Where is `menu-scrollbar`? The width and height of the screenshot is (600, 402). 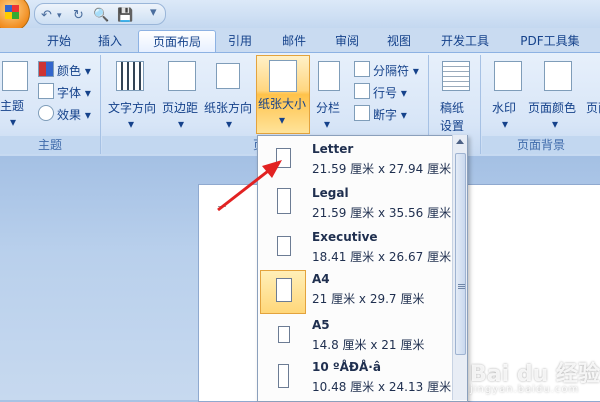
menu-scrollbar is located at coordinates (459, 267).